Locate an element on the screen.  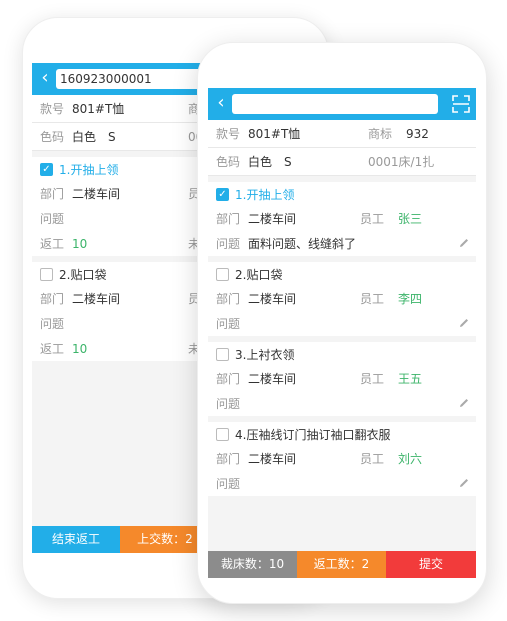
trademark-value: 932 is located at coordinates (417, 133).